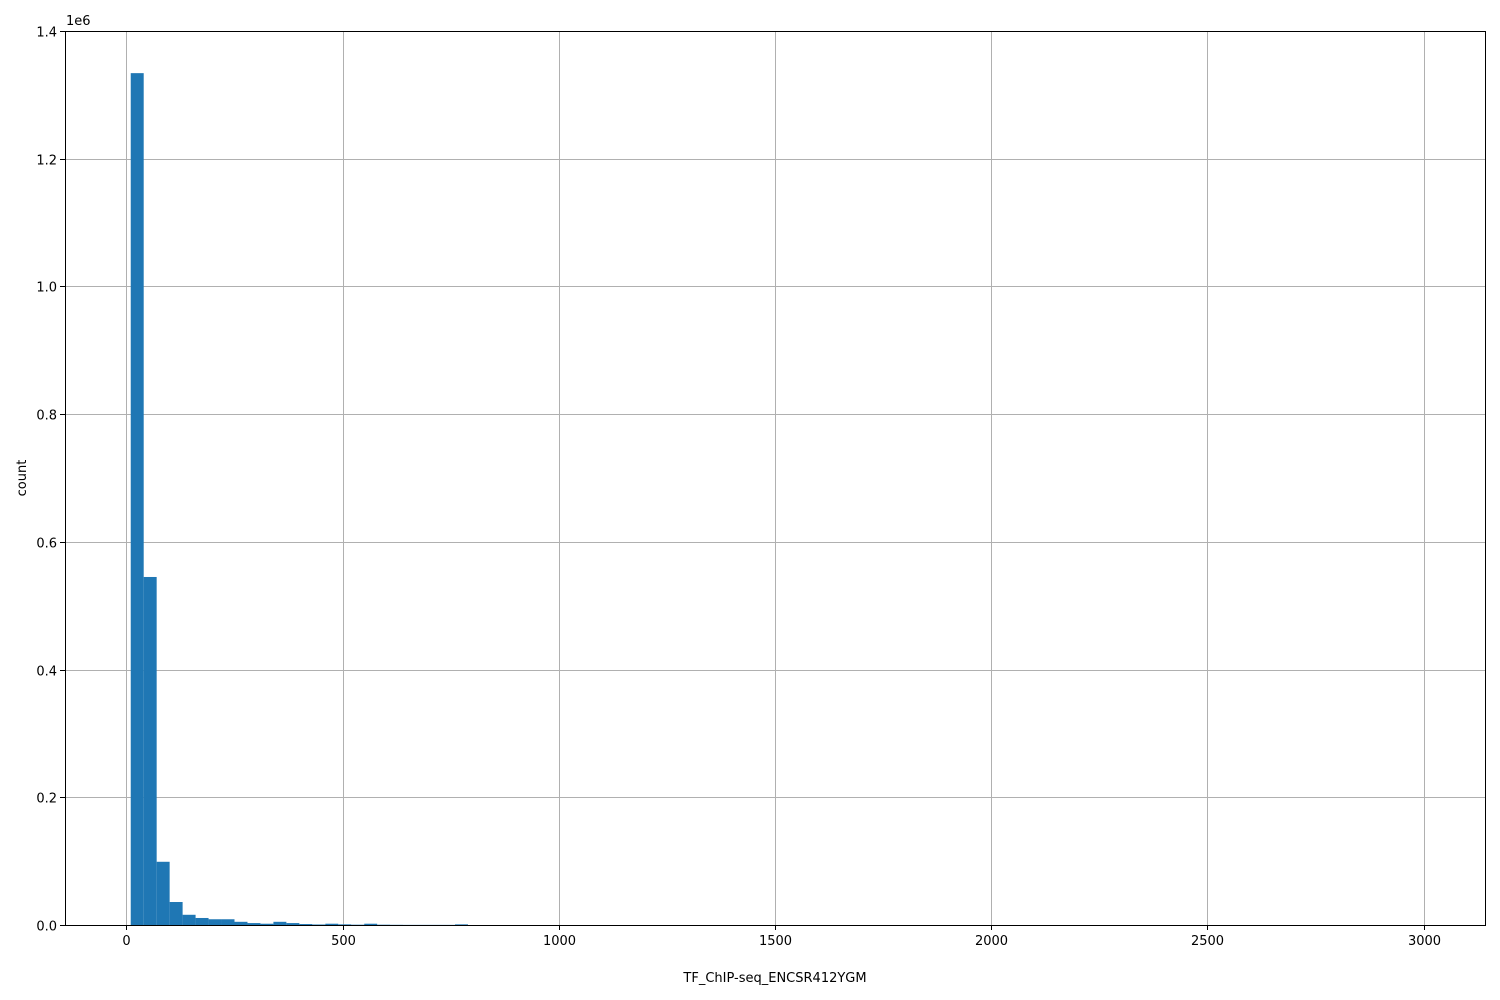  I want to click on y-tick-label: 0.6, so click(46, 544).